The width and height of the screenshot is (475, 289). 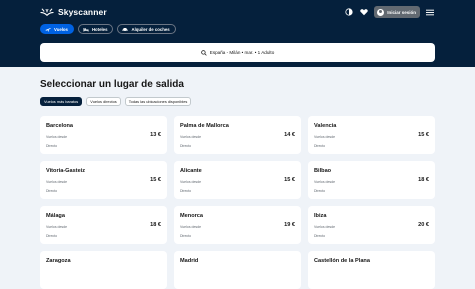 What do you see at coordinates (204, 126) in the screenshot?
I see `destination-city: Palma de Mallorca` at bounding box center [204, 126].